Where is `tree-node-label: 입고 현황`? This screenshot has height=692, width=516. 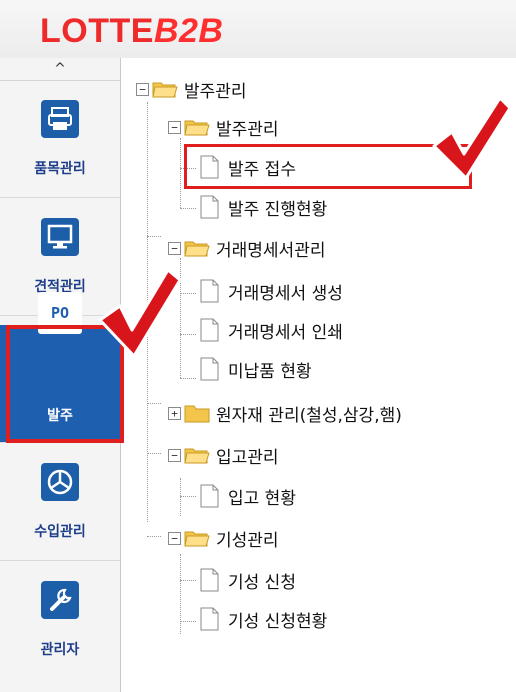
tree-node-label: 입고 현황 is located at coordinates (262, 498).